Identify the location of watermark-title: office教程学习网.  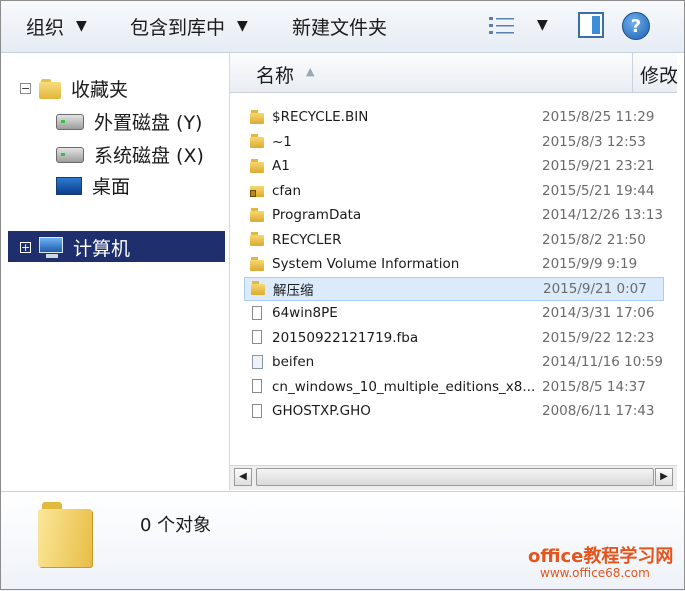
(601, 556).